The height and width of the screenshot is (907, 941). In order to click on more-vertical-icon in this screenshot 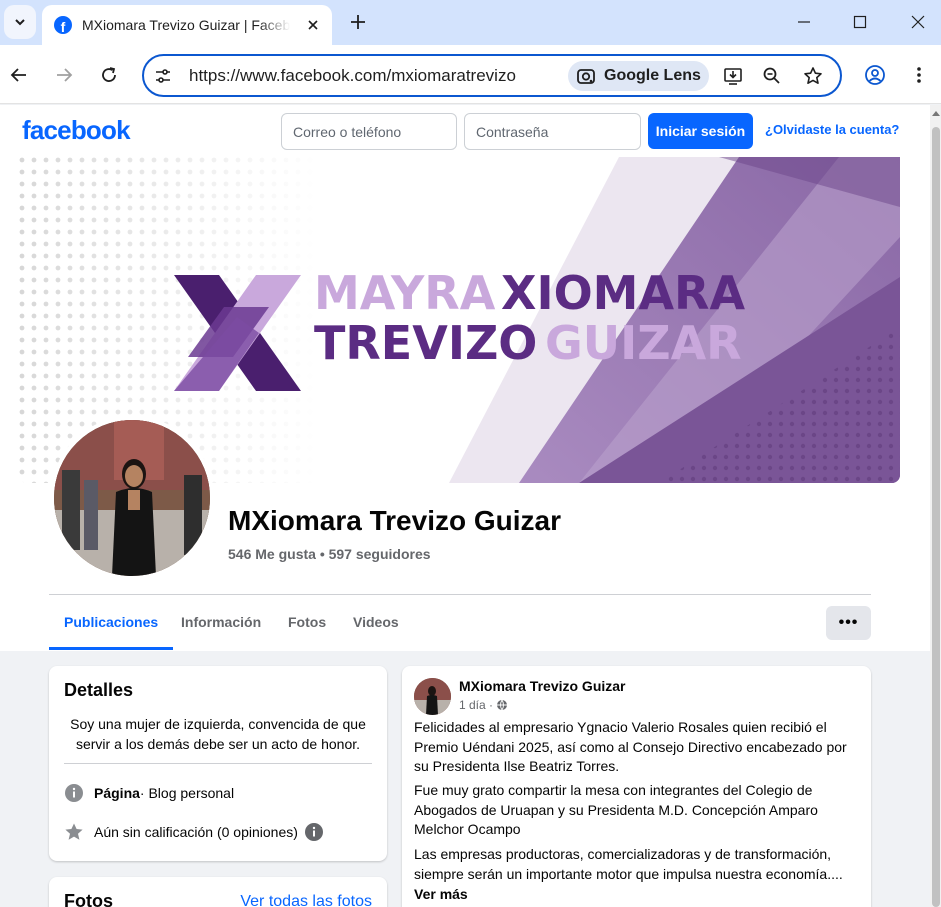, I will do `click(919, 75)`.